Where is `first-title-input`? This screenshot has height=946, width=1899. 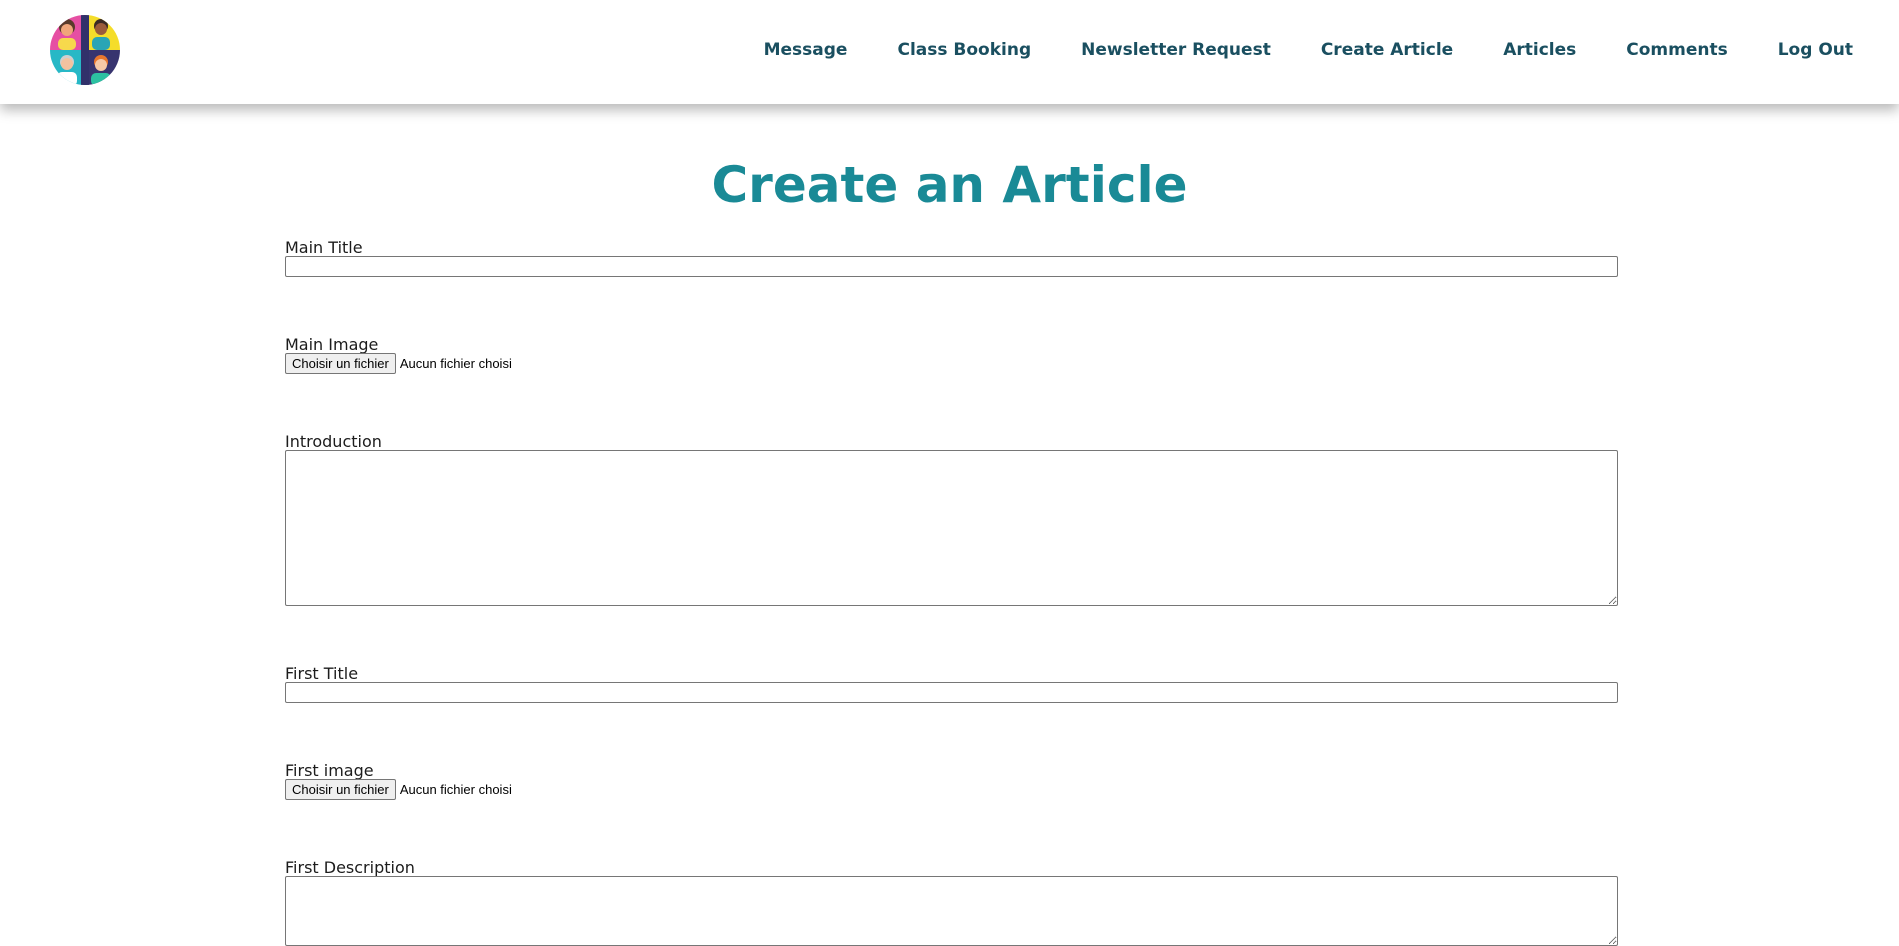 first-title-input is located at coordinates (951, 692).